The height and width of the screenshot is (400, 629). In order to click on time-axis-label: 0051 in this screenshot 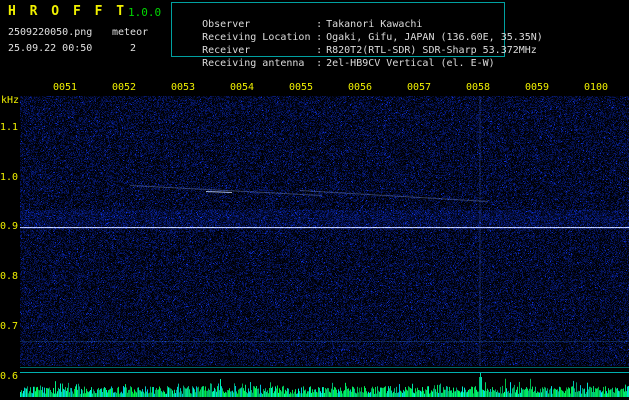, I will do `click(65, 87)`.